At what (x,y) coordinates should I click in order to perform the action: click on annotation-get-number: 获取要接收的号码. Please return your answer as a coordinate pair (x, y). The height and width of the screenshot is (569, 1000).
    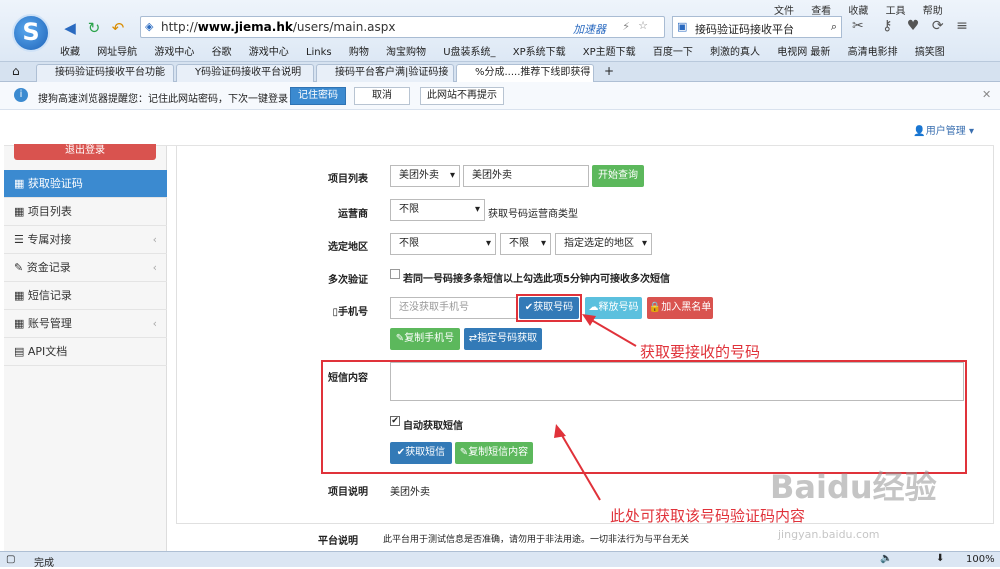
    Looking at the image, I should click on (700, 352).